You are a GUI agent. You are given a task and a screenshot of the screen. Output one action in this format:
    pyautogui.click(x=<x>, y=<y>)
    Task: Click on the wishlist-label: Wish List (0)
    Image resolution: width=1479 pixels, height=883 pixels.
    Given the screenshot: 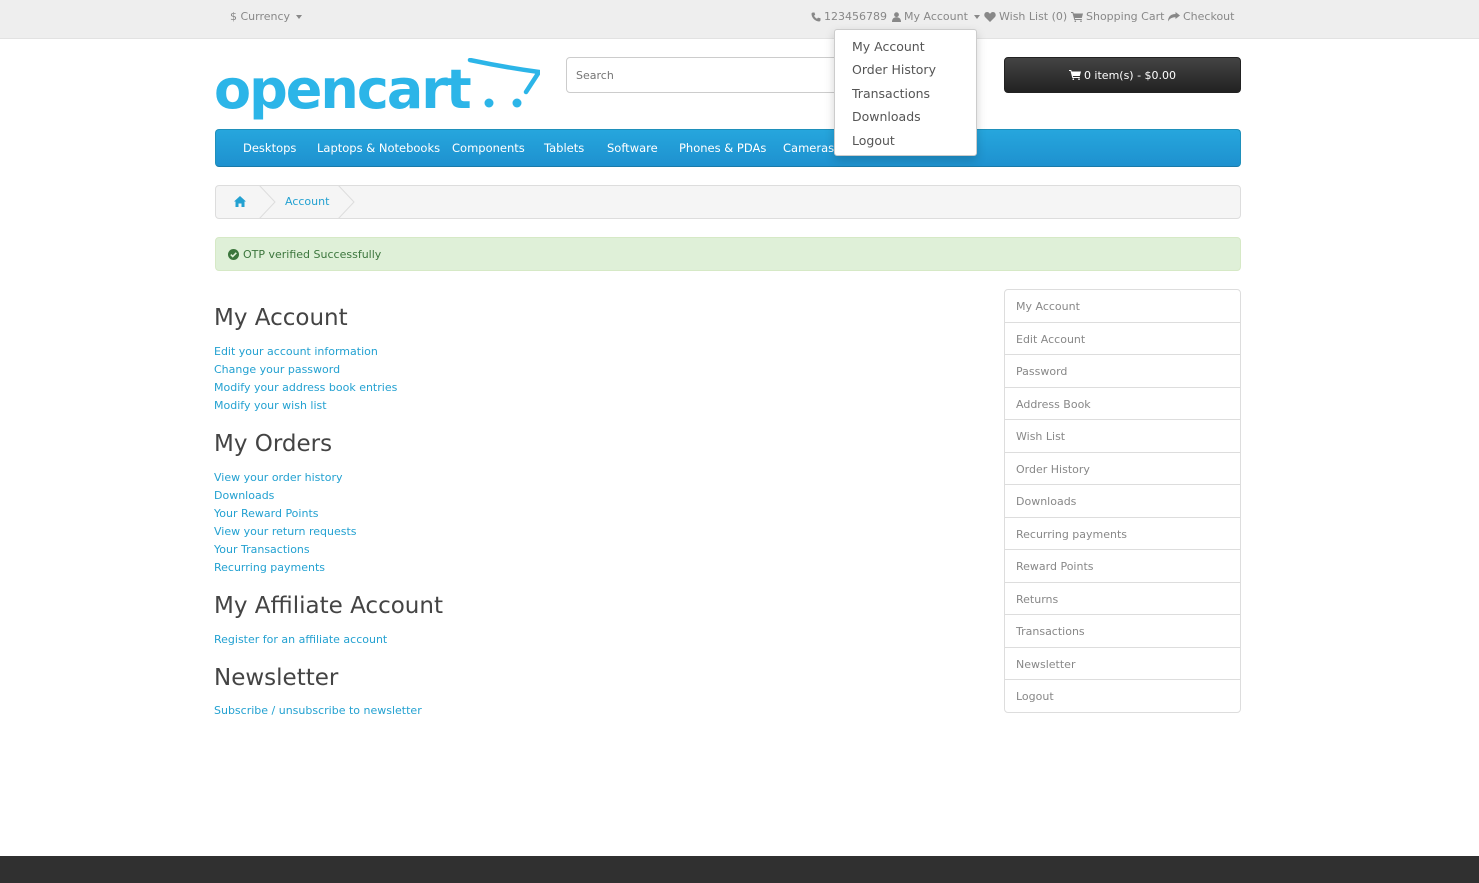 What is the action you would take?
    pyautogui.click(x=1033, y=16)
    